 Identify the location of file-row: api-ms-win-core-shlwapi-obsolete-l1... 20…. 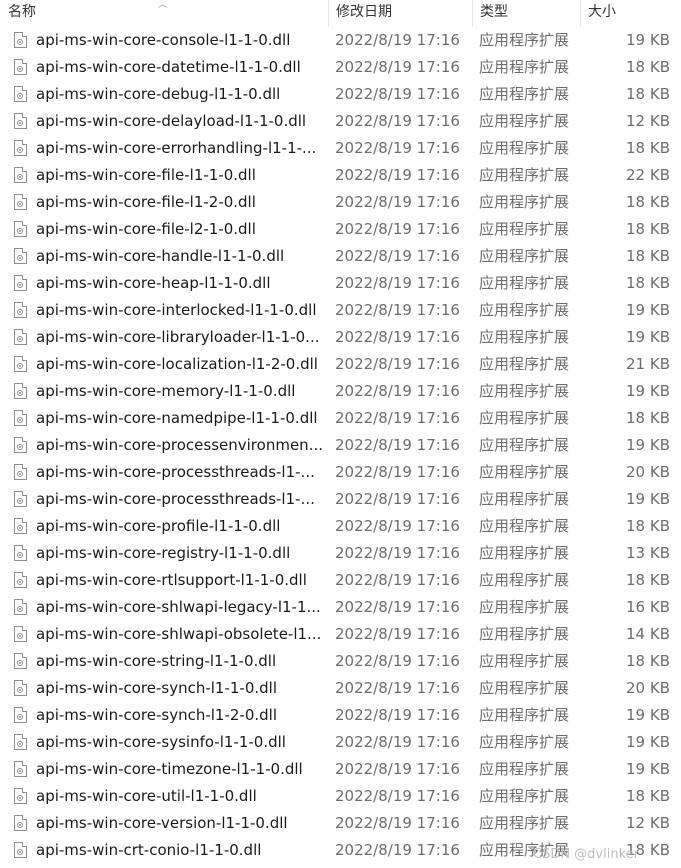
(340, 634).